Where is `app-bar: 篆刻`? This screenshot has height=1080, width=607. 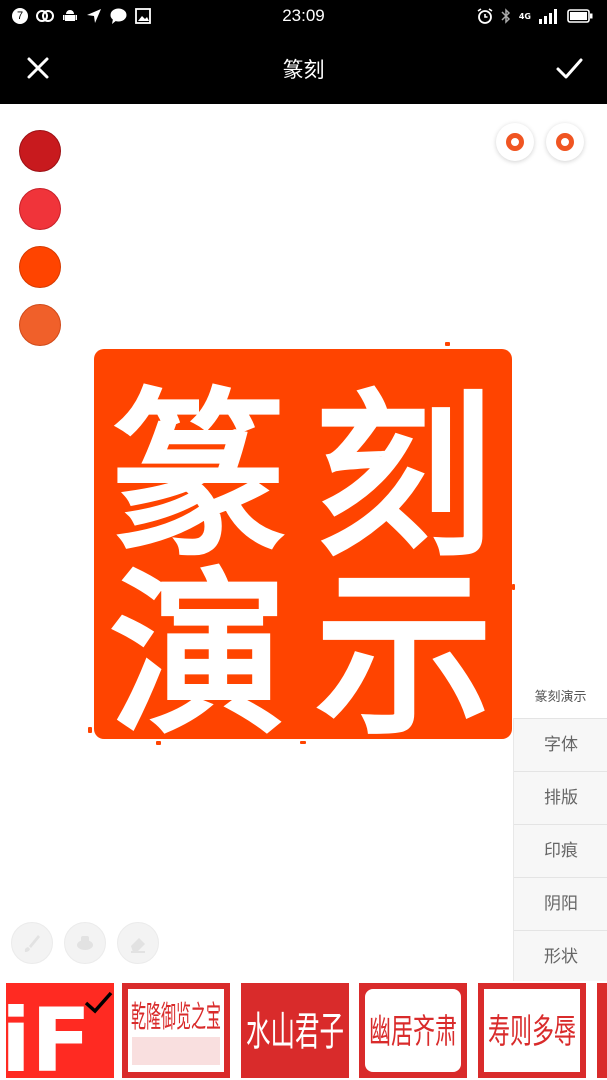
app-bar: 篆刻 is located at coordinates (303, 68).